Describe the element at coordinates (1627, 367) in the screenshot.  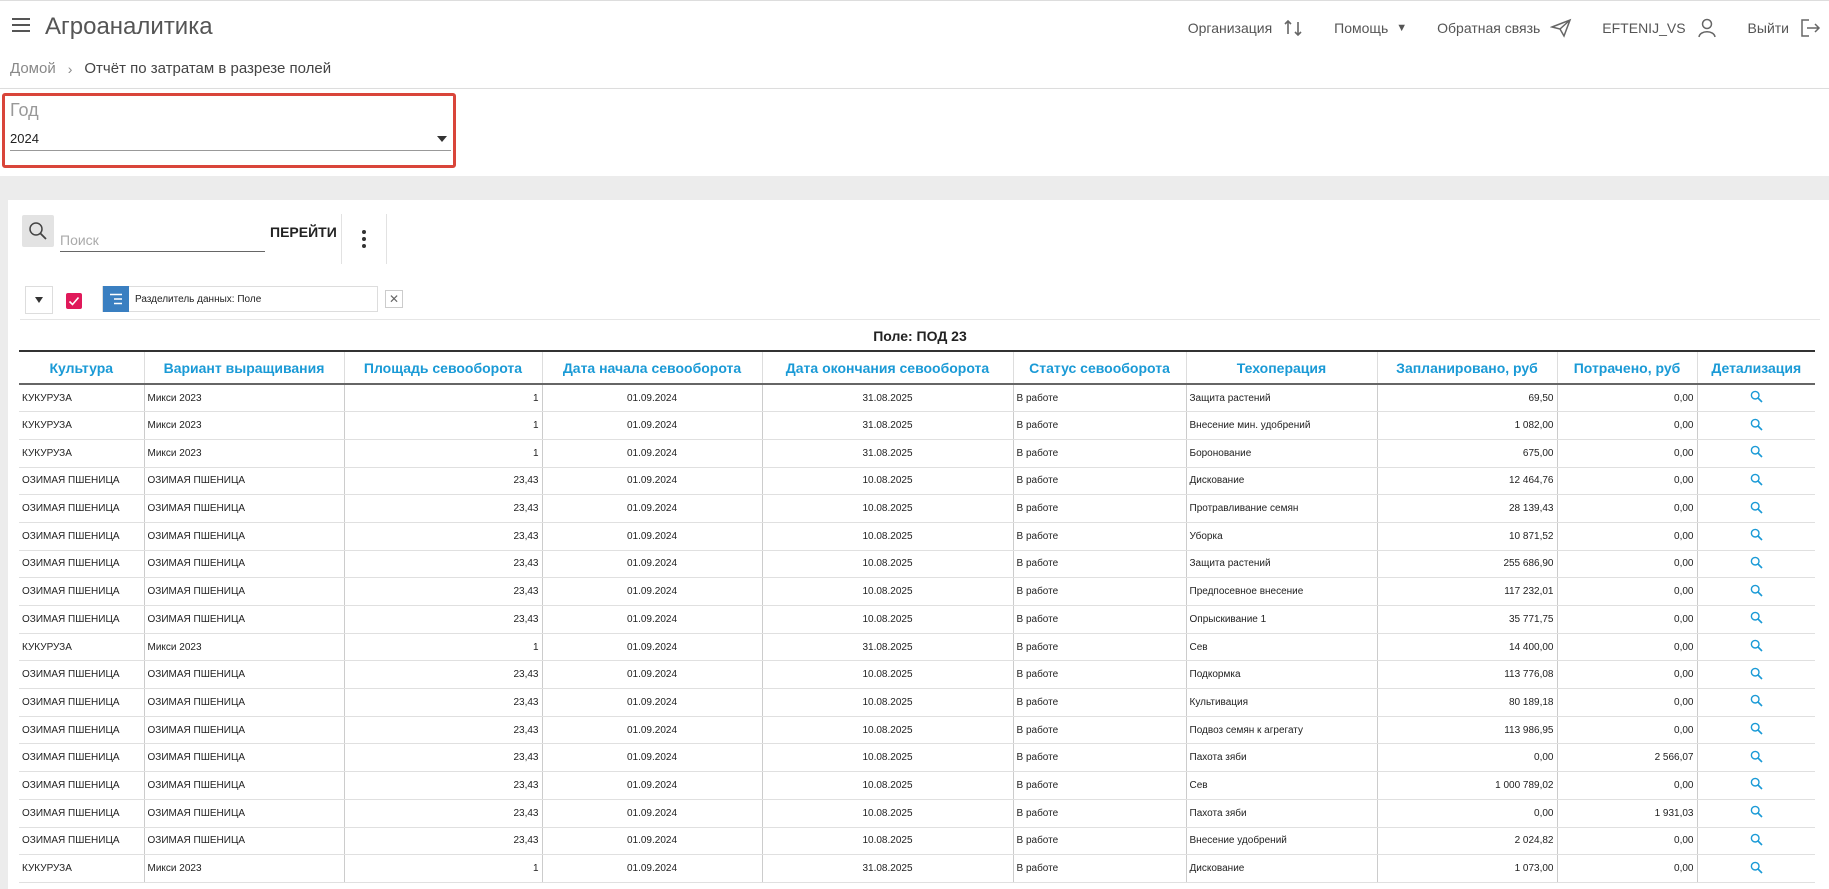
I see `column-header: Потрачено, руб` at that location.